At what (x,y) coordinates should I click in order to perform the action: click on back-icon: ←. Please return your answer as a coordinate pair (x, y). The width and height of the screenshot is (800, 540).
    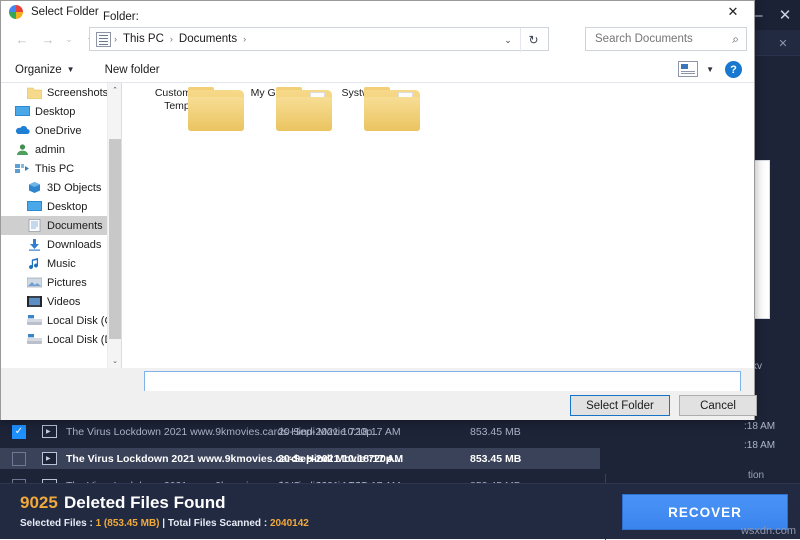
    Looking at the image, I should click on (22, 39).